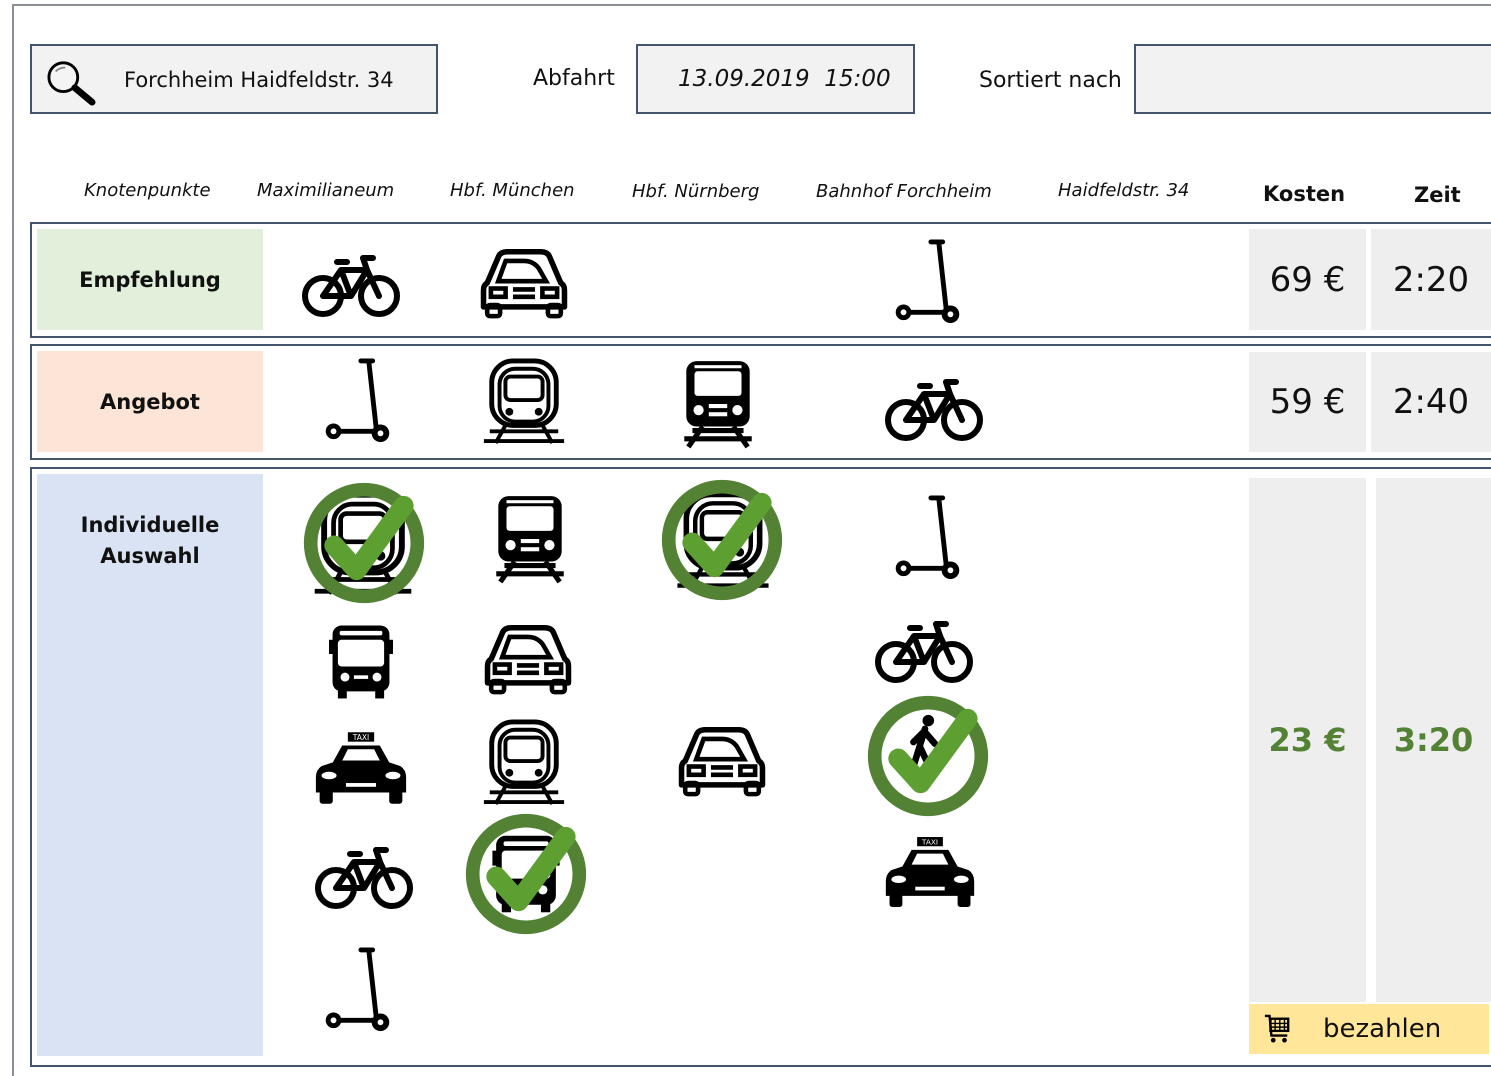 Image resolution: width=1491 pixels, height=1076 pixels. What do you see at coordinates (361, 662) in the screenshot?
I see `bus-icon` at bounding box center [361, 662].